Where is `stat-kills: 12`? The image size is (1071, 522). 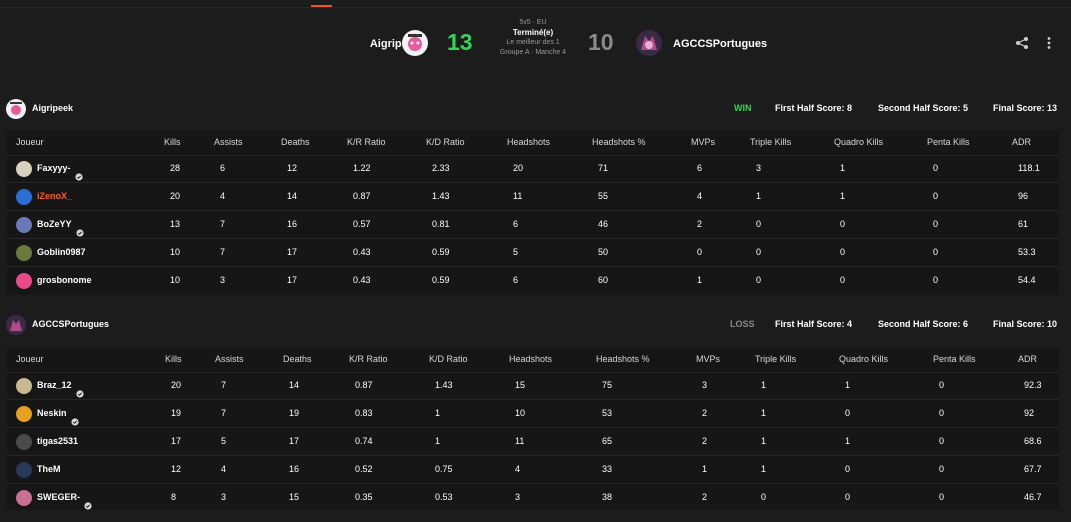
stat-kills: 12 is located at coordinates (176, 469).